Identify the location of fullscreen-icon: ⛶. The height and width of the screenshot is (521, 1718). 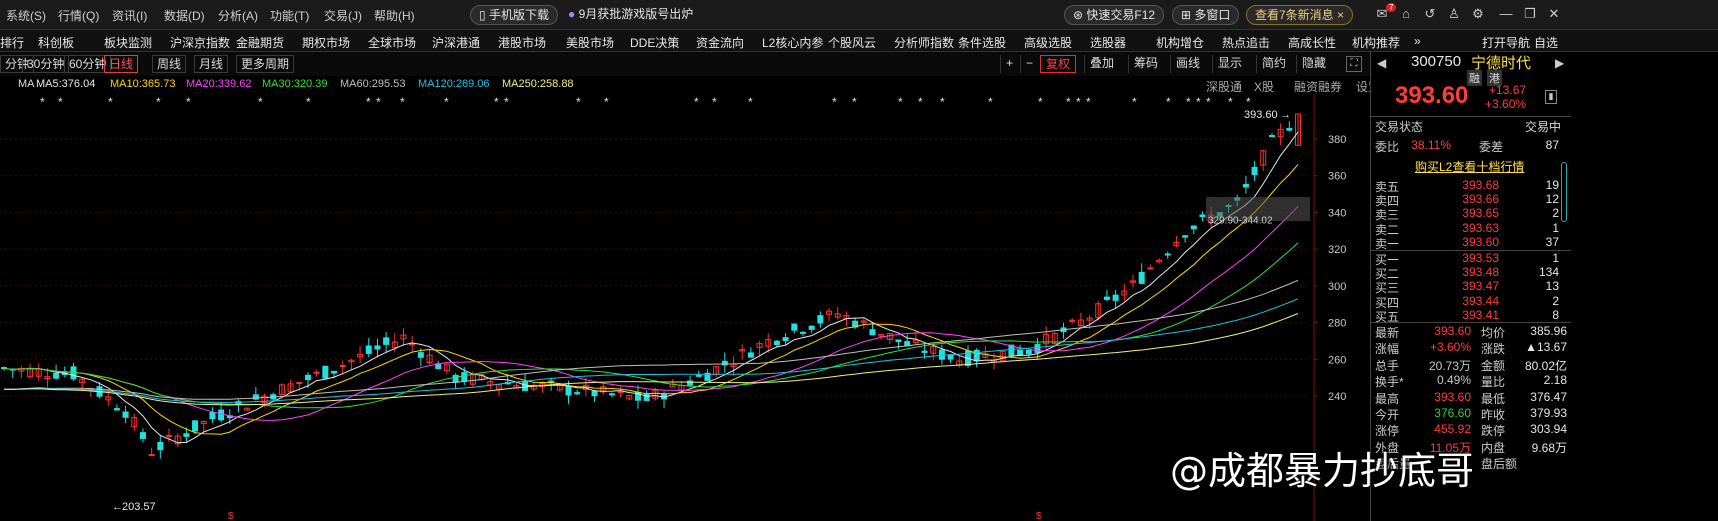
(1354, 64).